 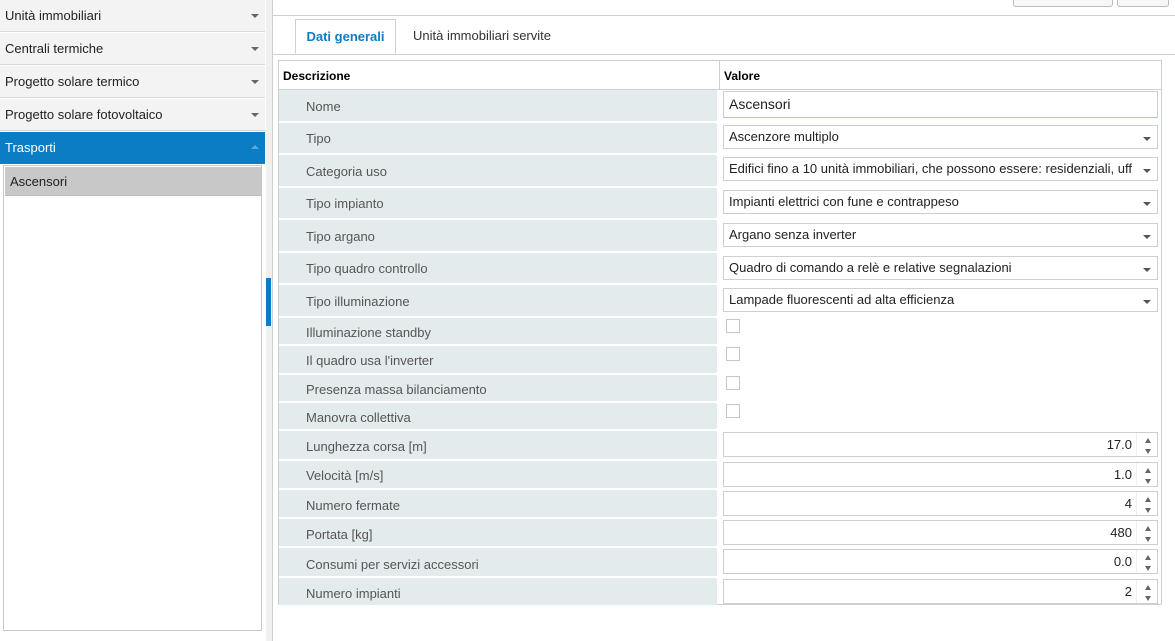 I want to click on portata-stepper: 480, so click(x=940, y=532).